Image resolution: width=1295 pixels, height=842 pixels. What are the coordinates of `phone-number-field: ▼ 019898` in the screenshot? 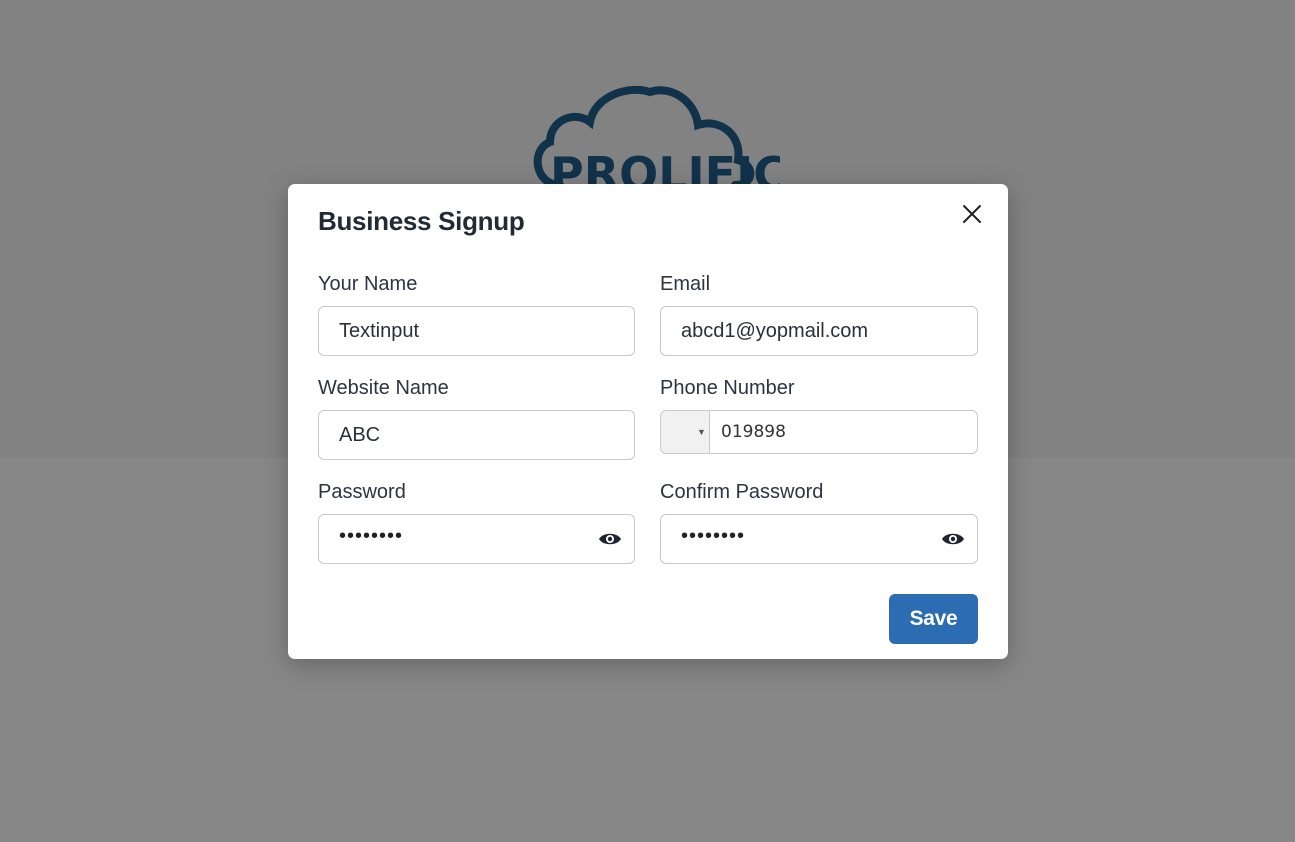 It's located at (819, 432).